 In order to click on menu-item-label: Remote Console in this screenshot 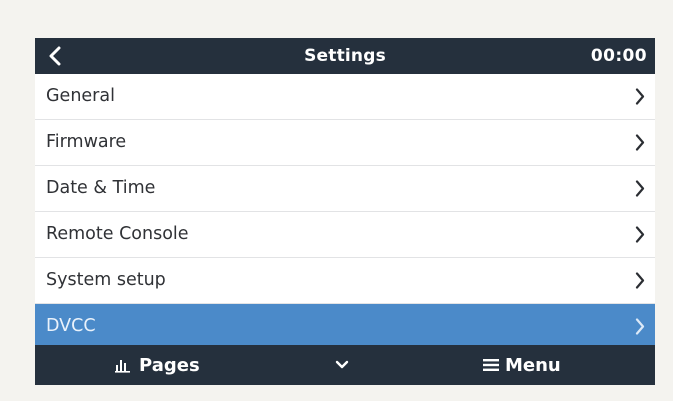, I will do `click(117, 234)`.